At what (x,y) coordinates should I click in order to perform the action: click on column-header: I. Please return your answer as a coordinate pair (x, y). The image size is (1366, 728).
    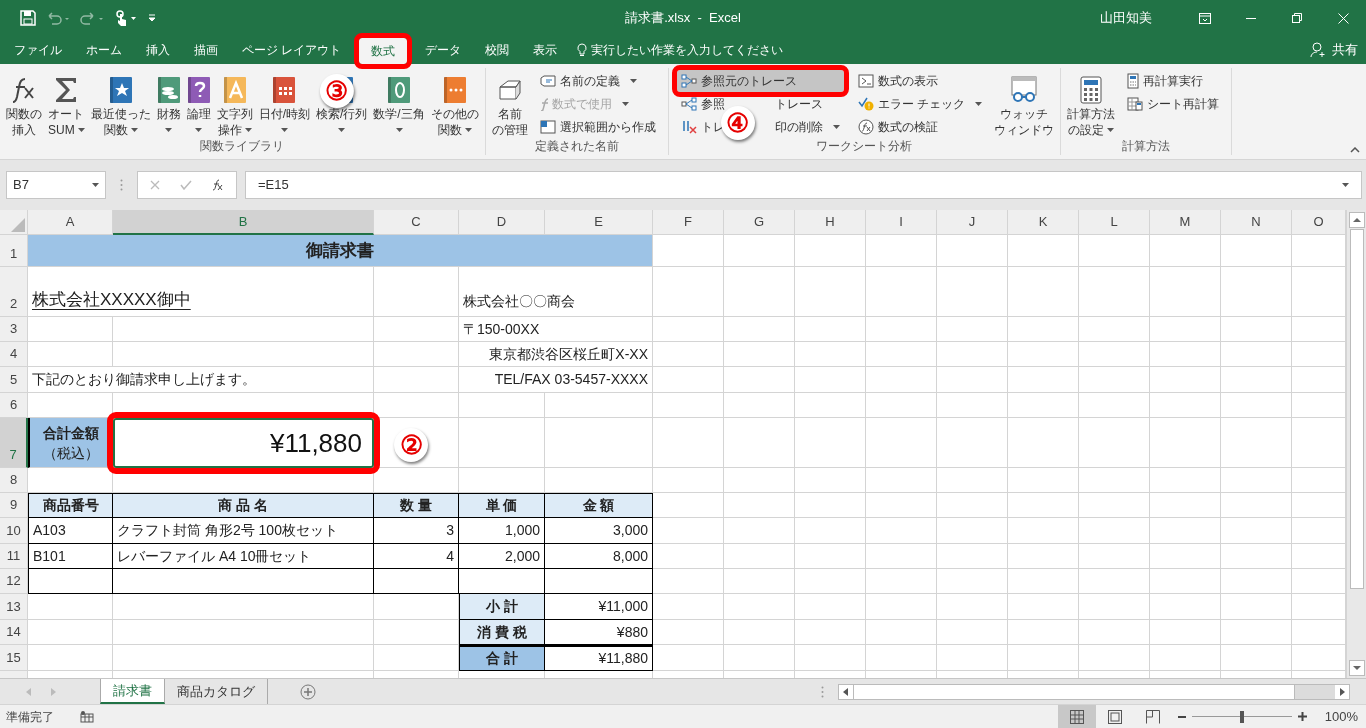
    Looking at the image, I should click on (901, 222).